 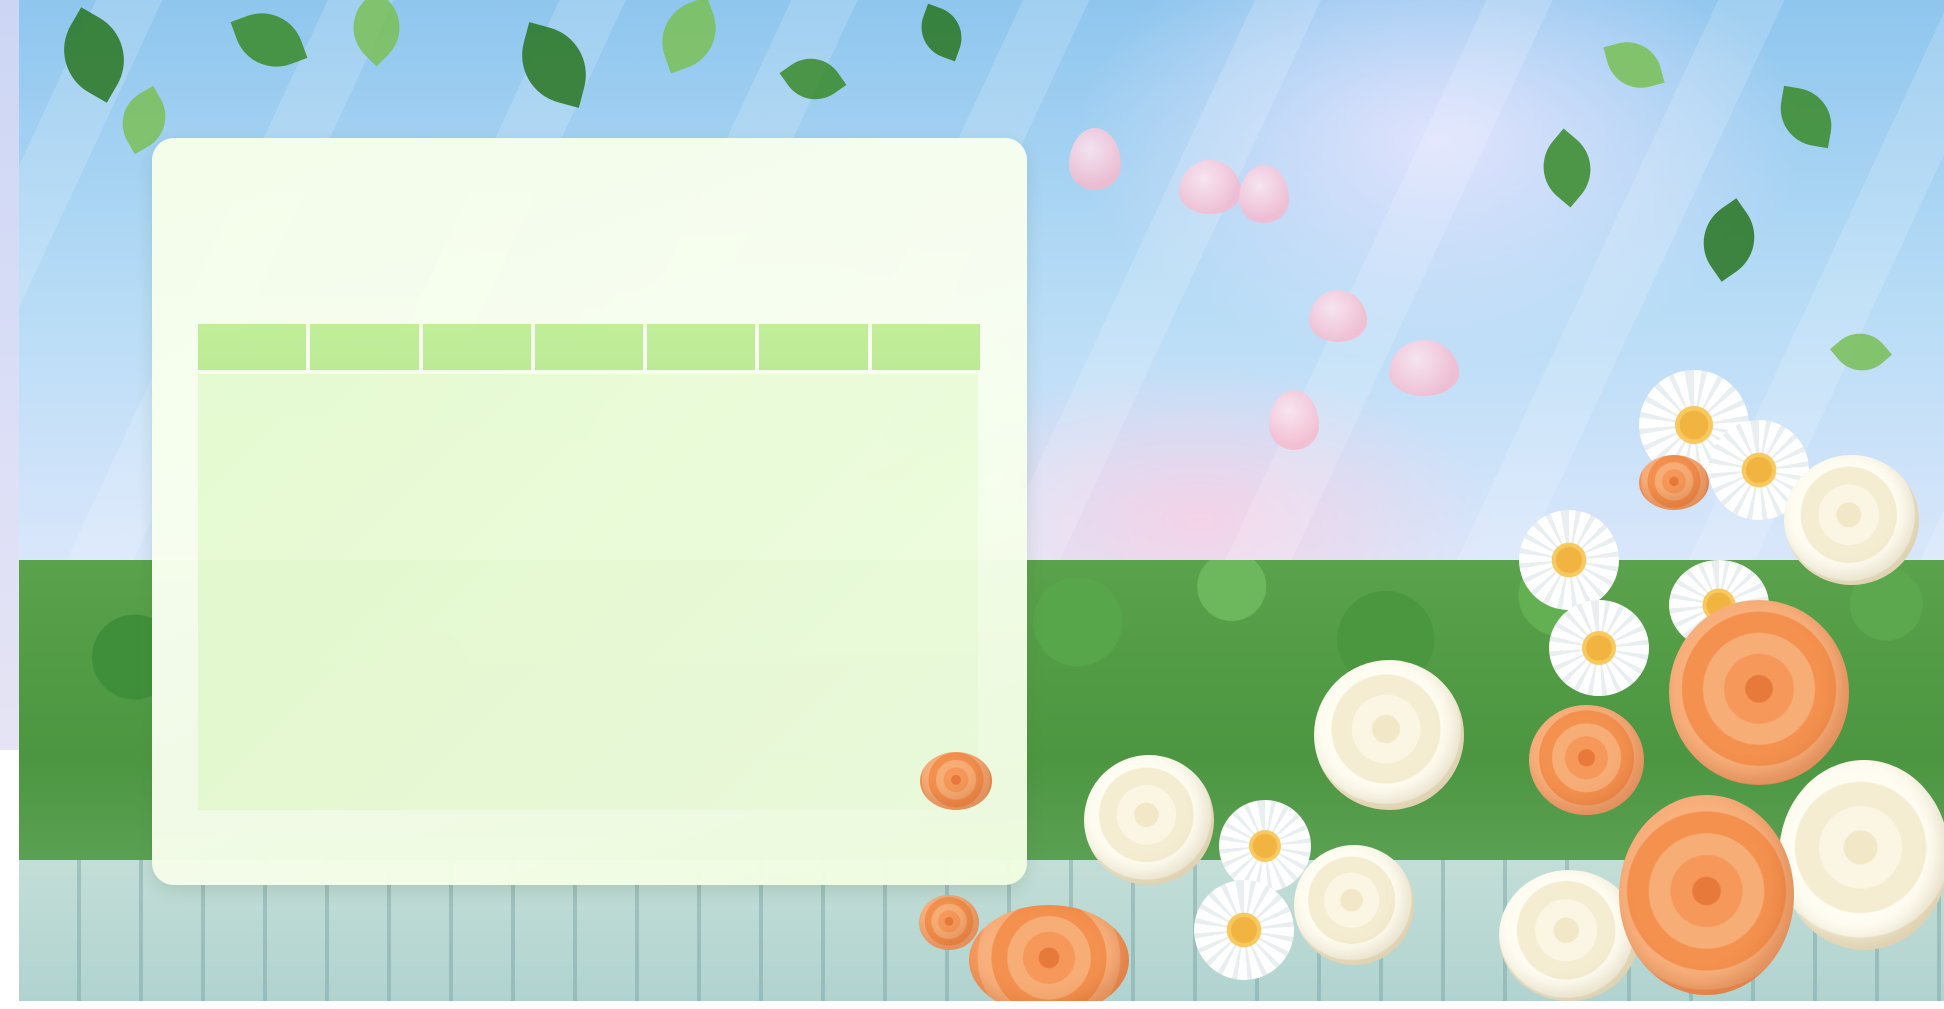 I want to click on panel-title, so click(x=588, y=228).